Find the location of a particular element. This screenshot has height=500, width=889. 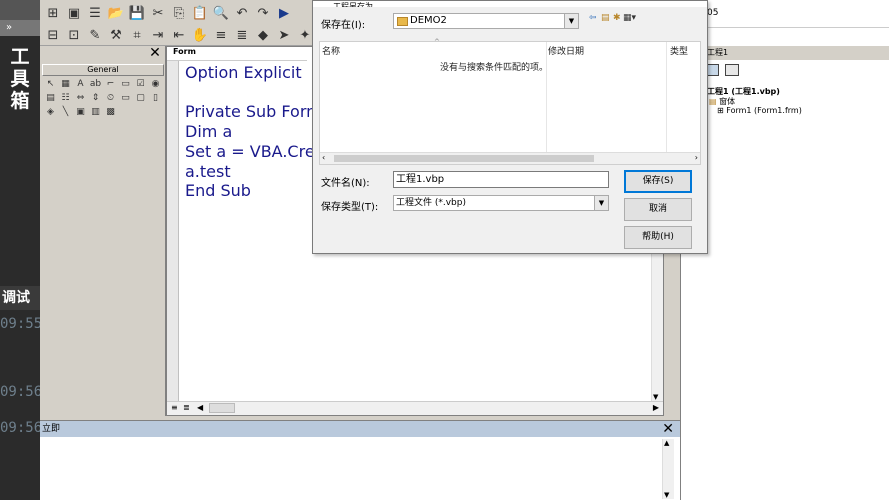

menu-editor-icon: ☰ is located at coordinates (95, 13).